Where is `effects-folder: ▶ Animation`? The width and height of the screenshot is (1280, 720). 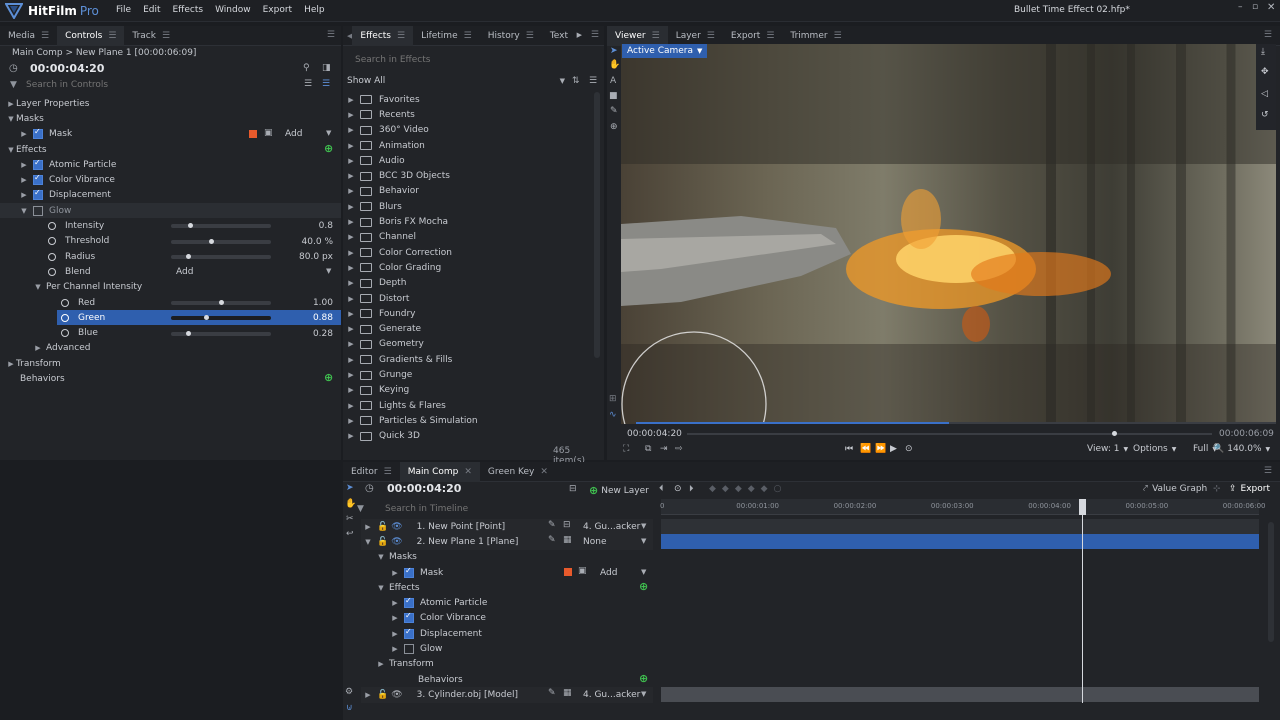
effects-folder: ▶ Animation is located at coordinates (384, 145).